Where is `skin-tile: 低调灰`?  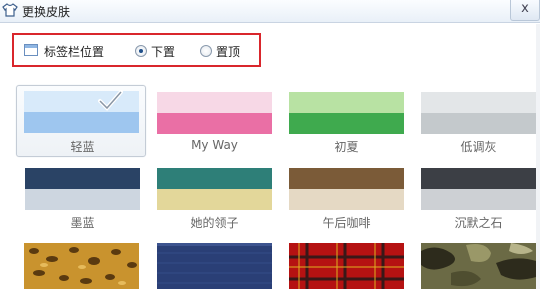
skin-tile: 低调灰 is located at coordinates (474, 122).